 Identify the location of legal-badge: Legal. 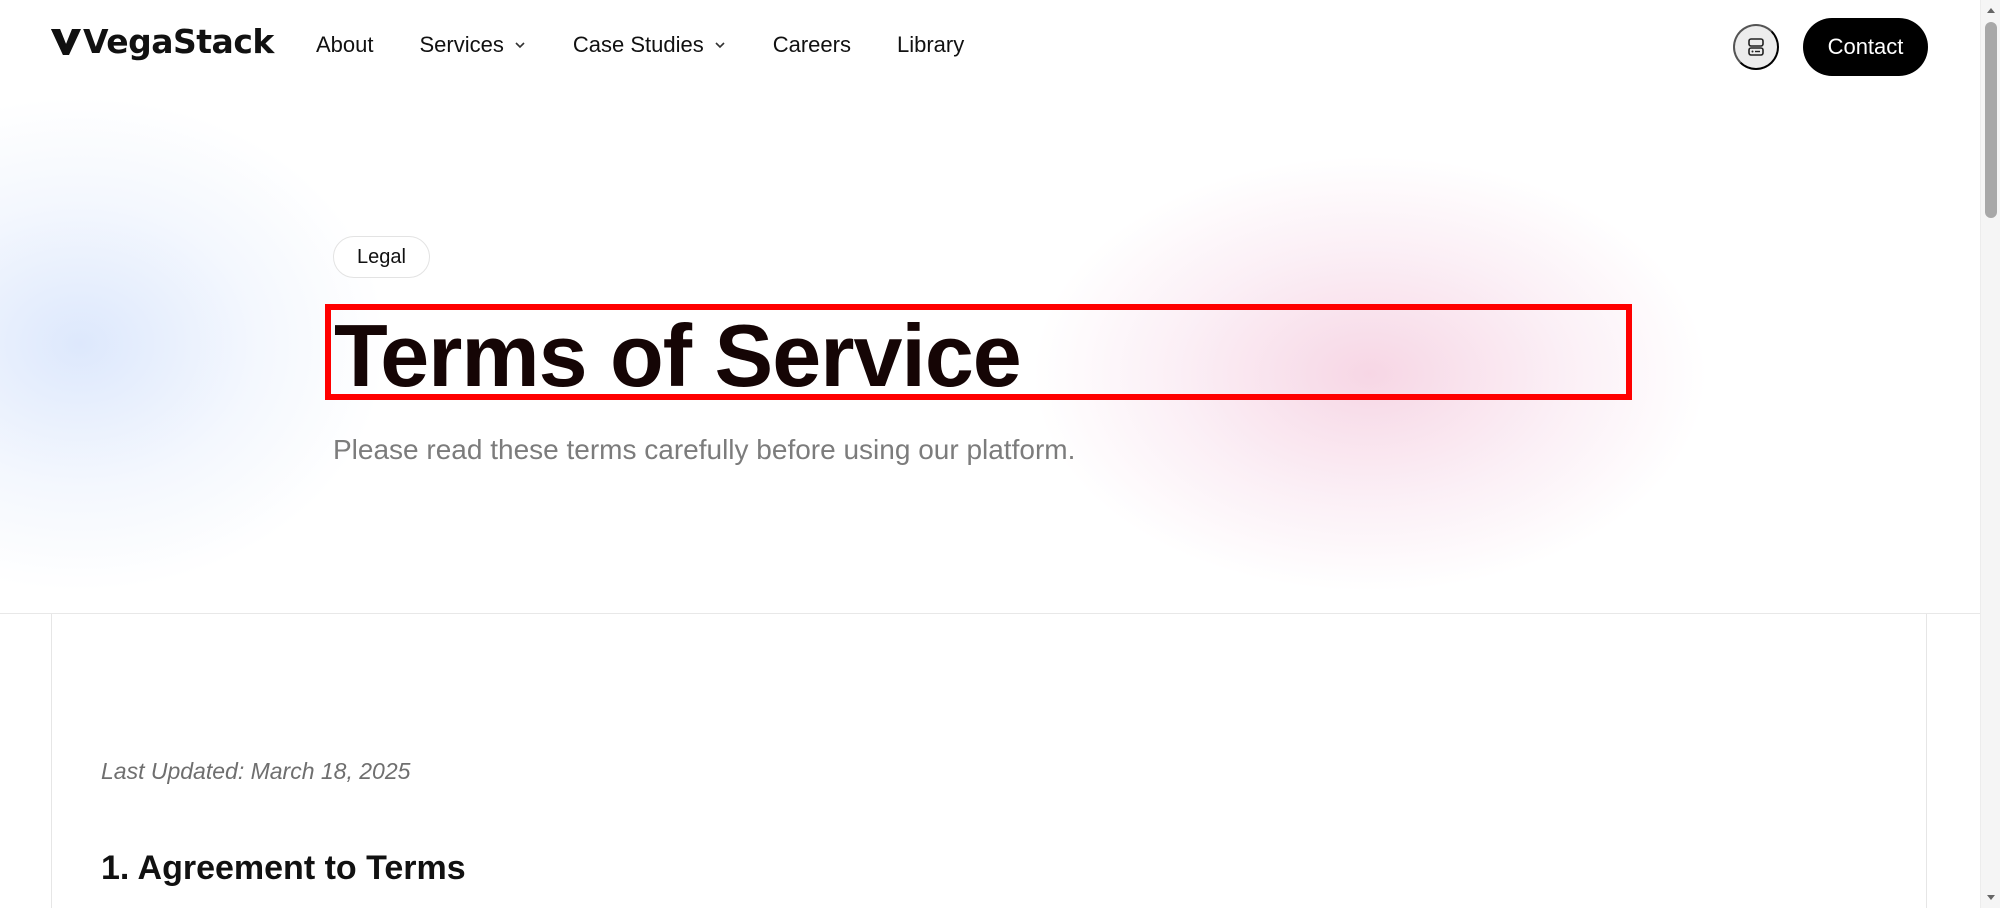
(381, 257).